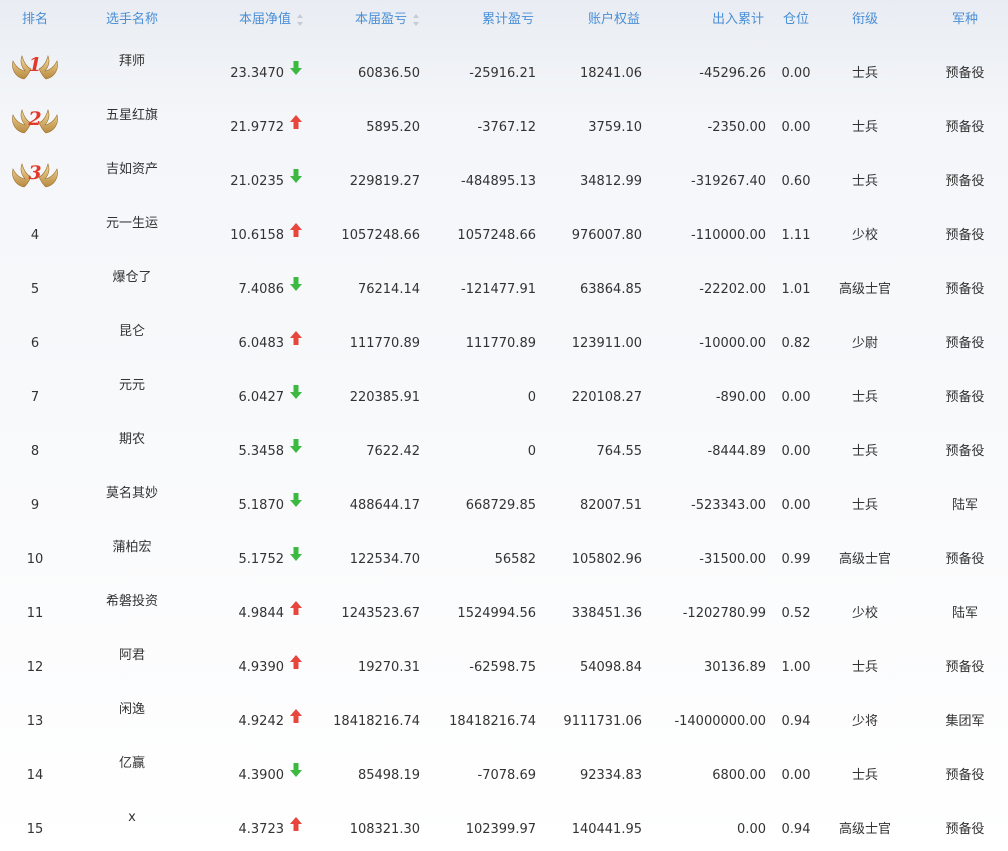  What do you see at coordinates (132, 715) in the screenshot?
I see `player-name: 闲逸` at bounding box center [132, 715].